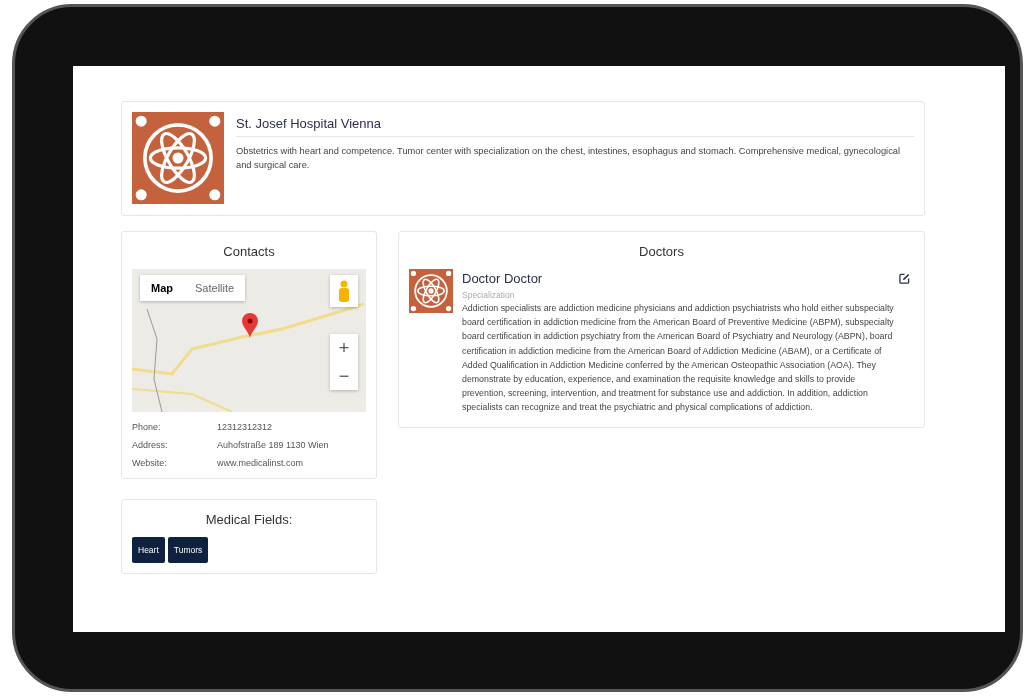 Image resolution: width=1031 pixels, height=696 pixels. What do you see at coordinates (273, 445) in the screenshot?
I see `contact-value: Auhofstraße 189 1130 Wien` at bounding box center [273, 445].